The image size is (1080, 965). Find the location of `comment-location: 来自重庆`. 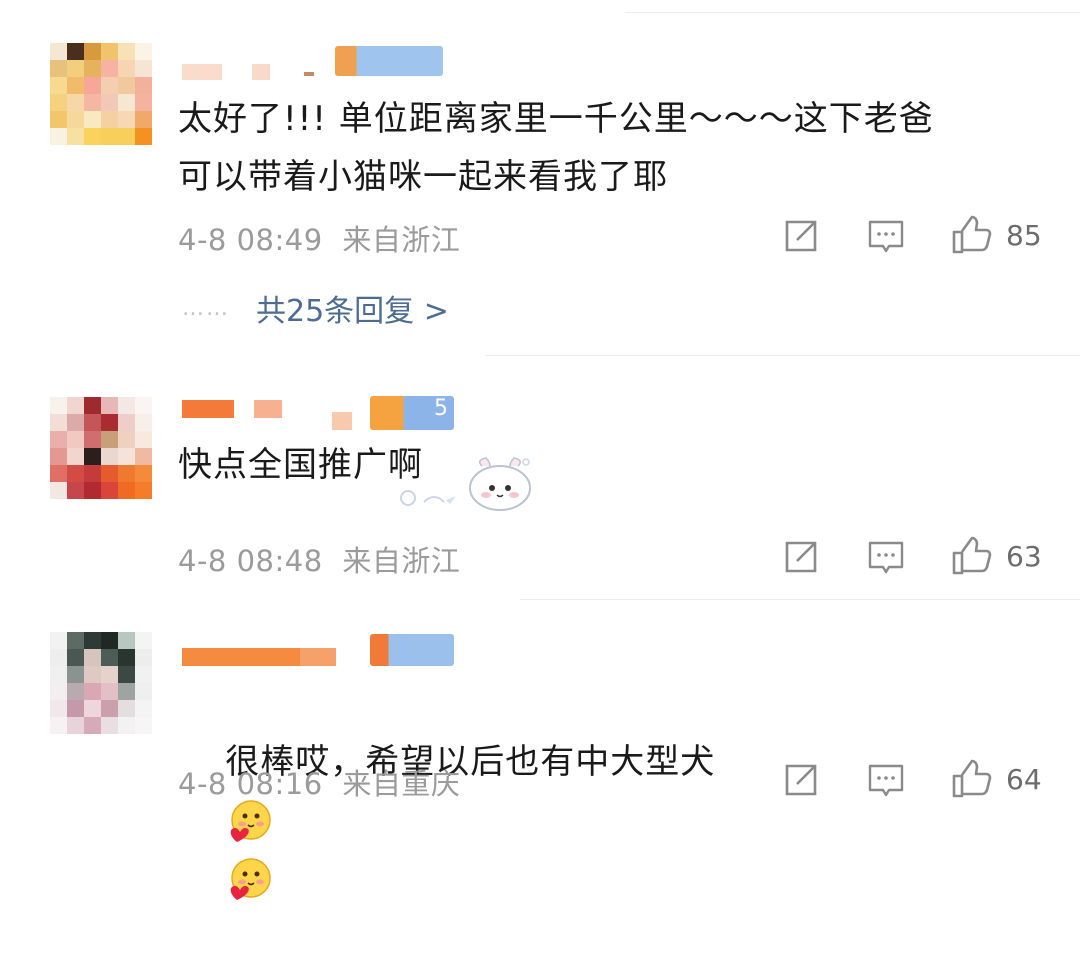

comment-location: 来自重庆 is located at coordinates (401, 784).